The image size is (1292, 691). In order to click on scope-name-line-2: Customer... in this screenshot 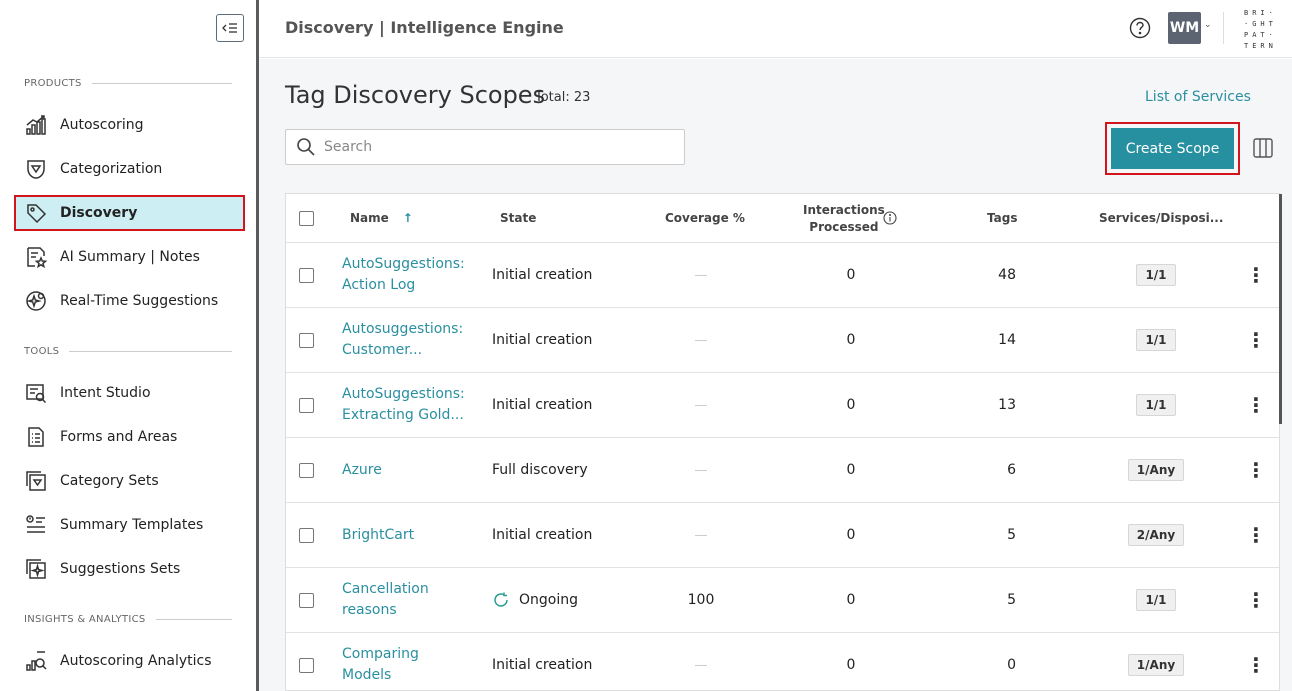, I will do `click(382, 350)`.